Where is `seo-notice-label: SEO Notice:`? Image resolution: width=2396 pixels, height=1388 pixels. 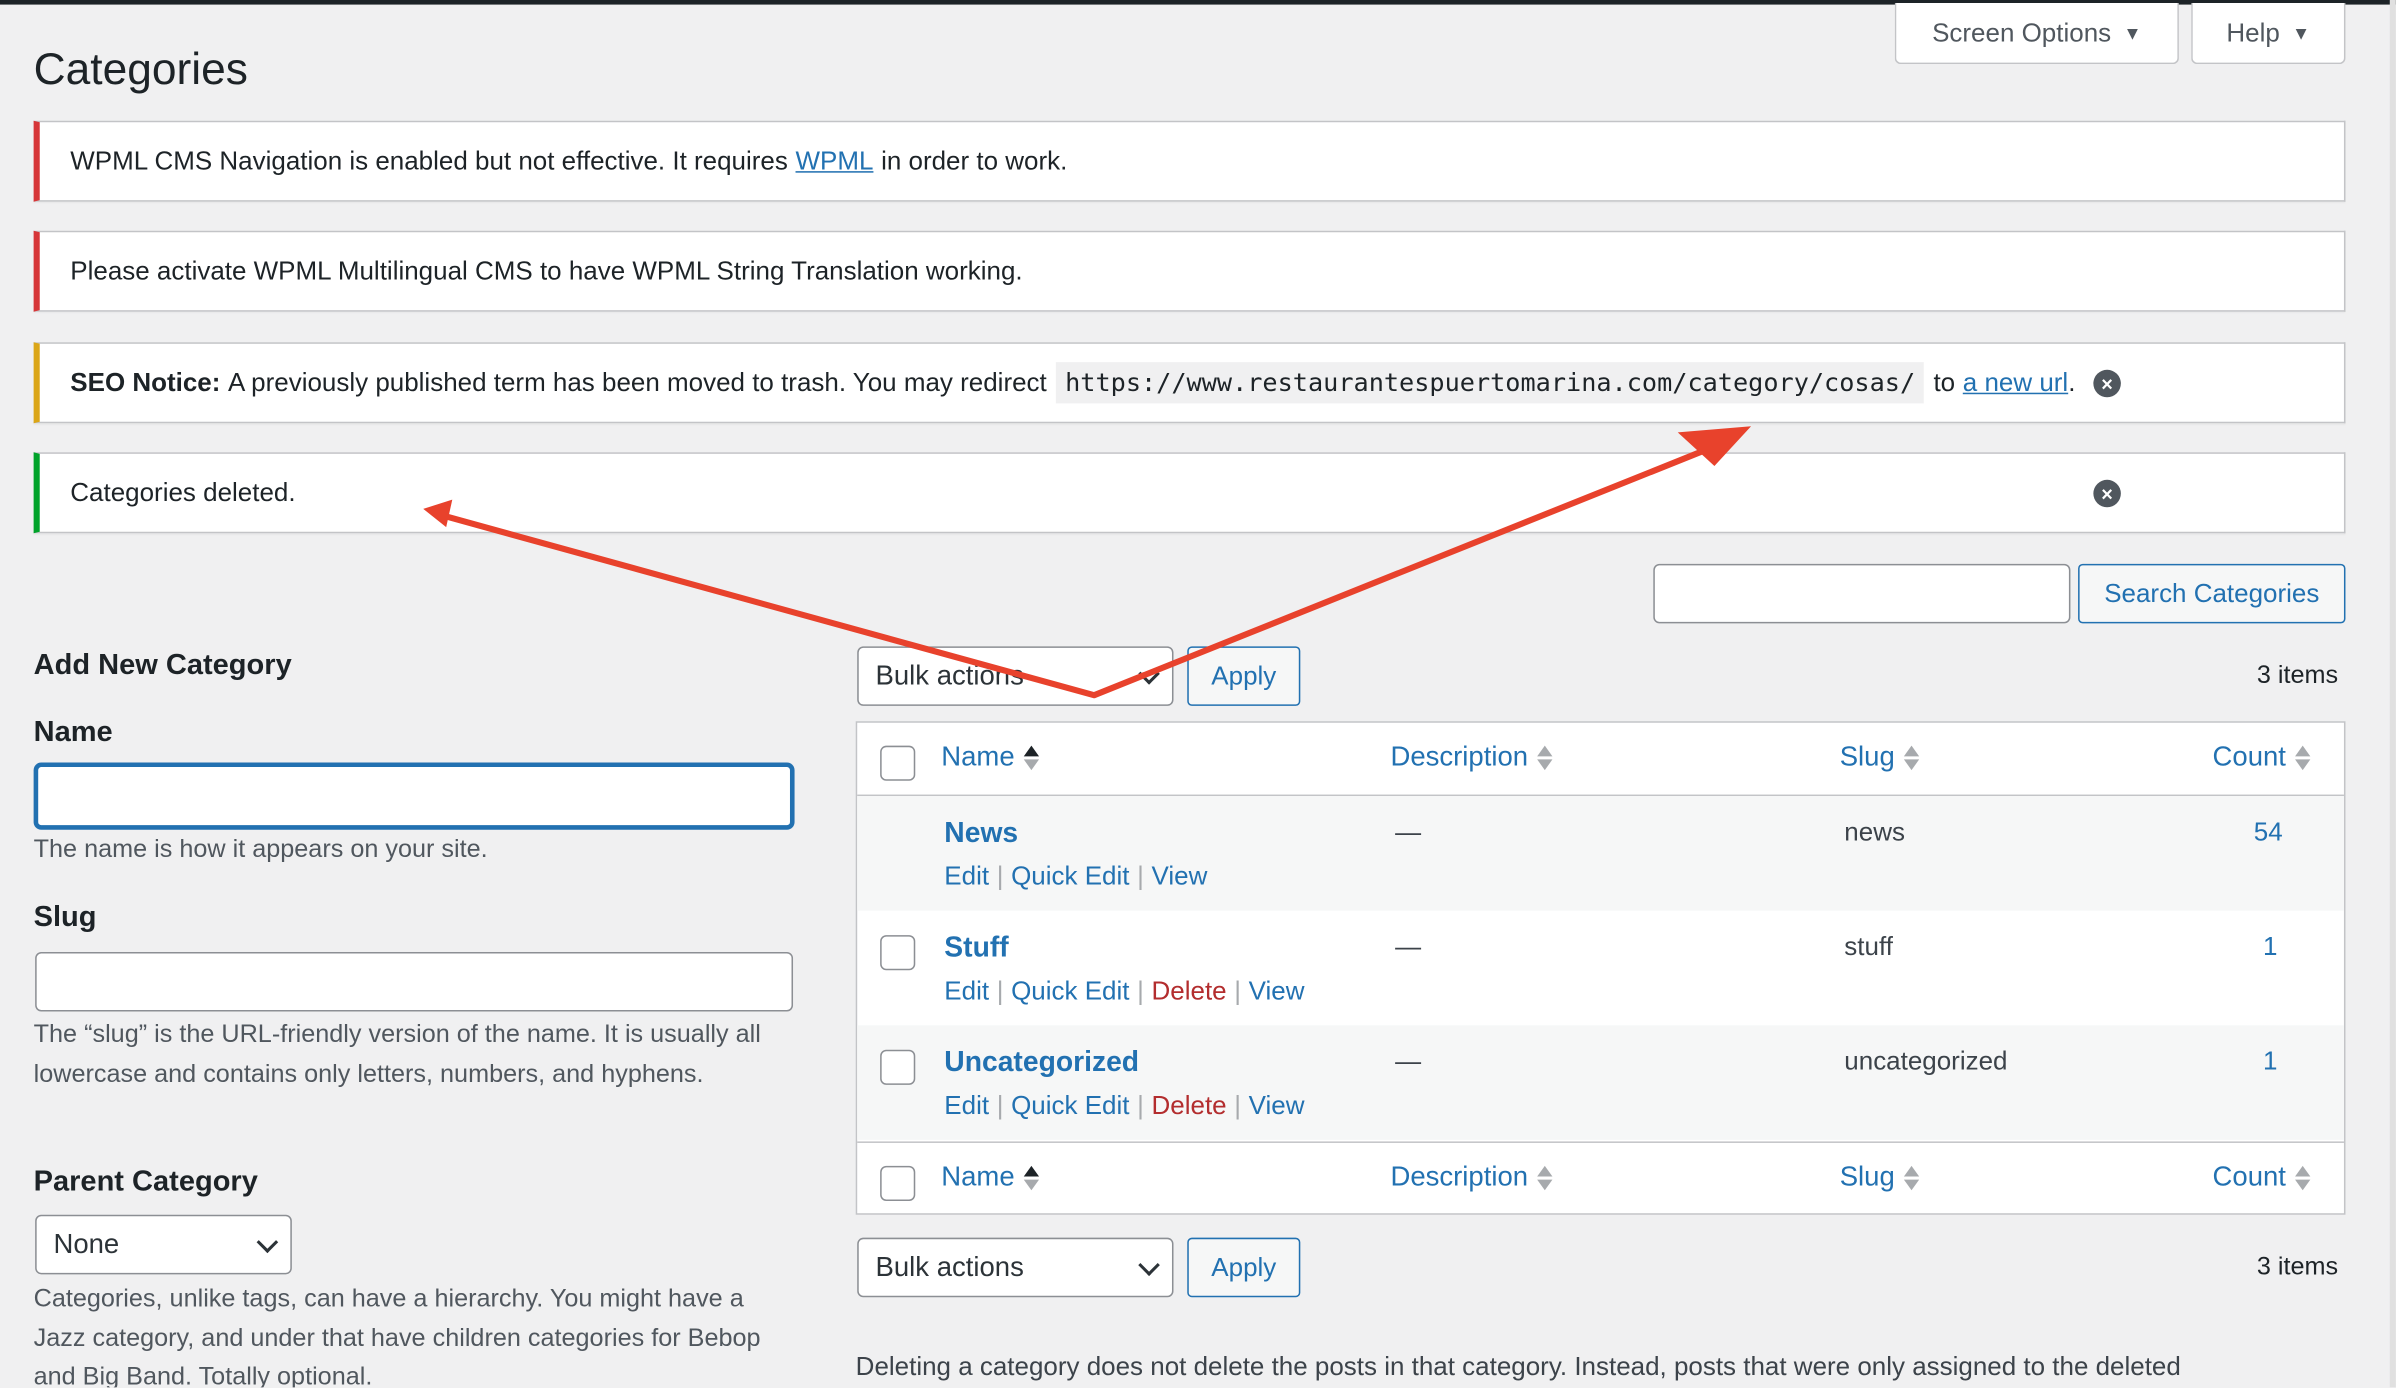
seo-notice-label: SEO Notice: is located at coordinates (145, 382).